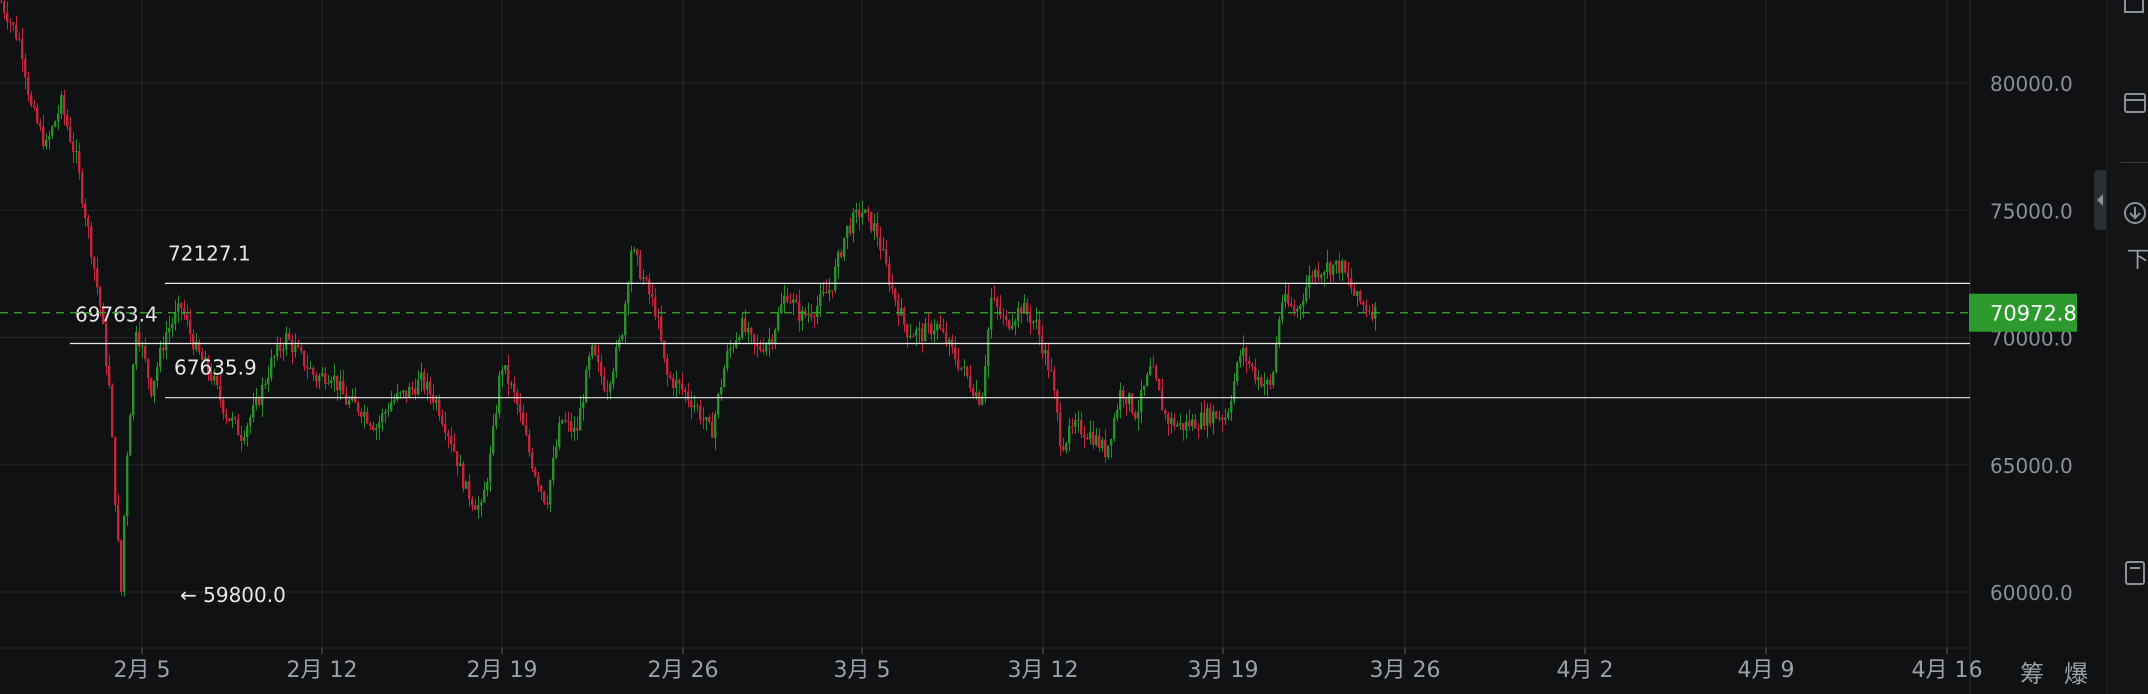  Describe the element at coordinates (2134, 10) in the screenshot. I see `settings-icon` at that location.